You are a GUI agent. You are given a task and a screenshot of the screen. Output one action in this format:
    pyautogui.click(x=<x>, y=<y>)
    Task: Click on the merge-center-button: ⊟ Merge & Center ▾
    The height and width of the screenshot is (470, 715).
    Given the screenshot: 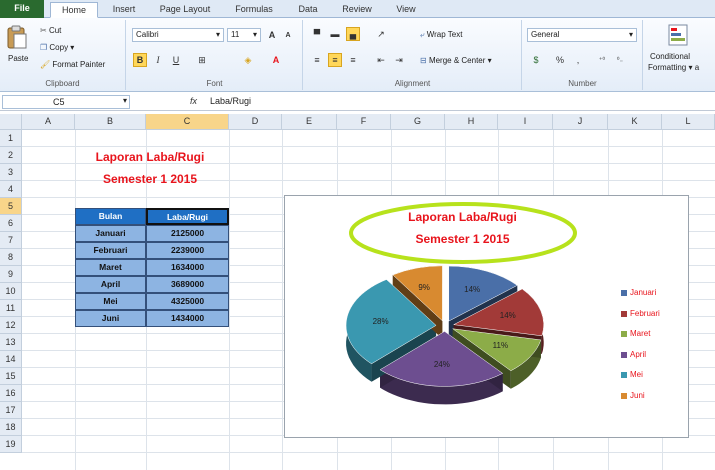 What is the action you would take?
    pyautogui.click(x=456, y=60)
    